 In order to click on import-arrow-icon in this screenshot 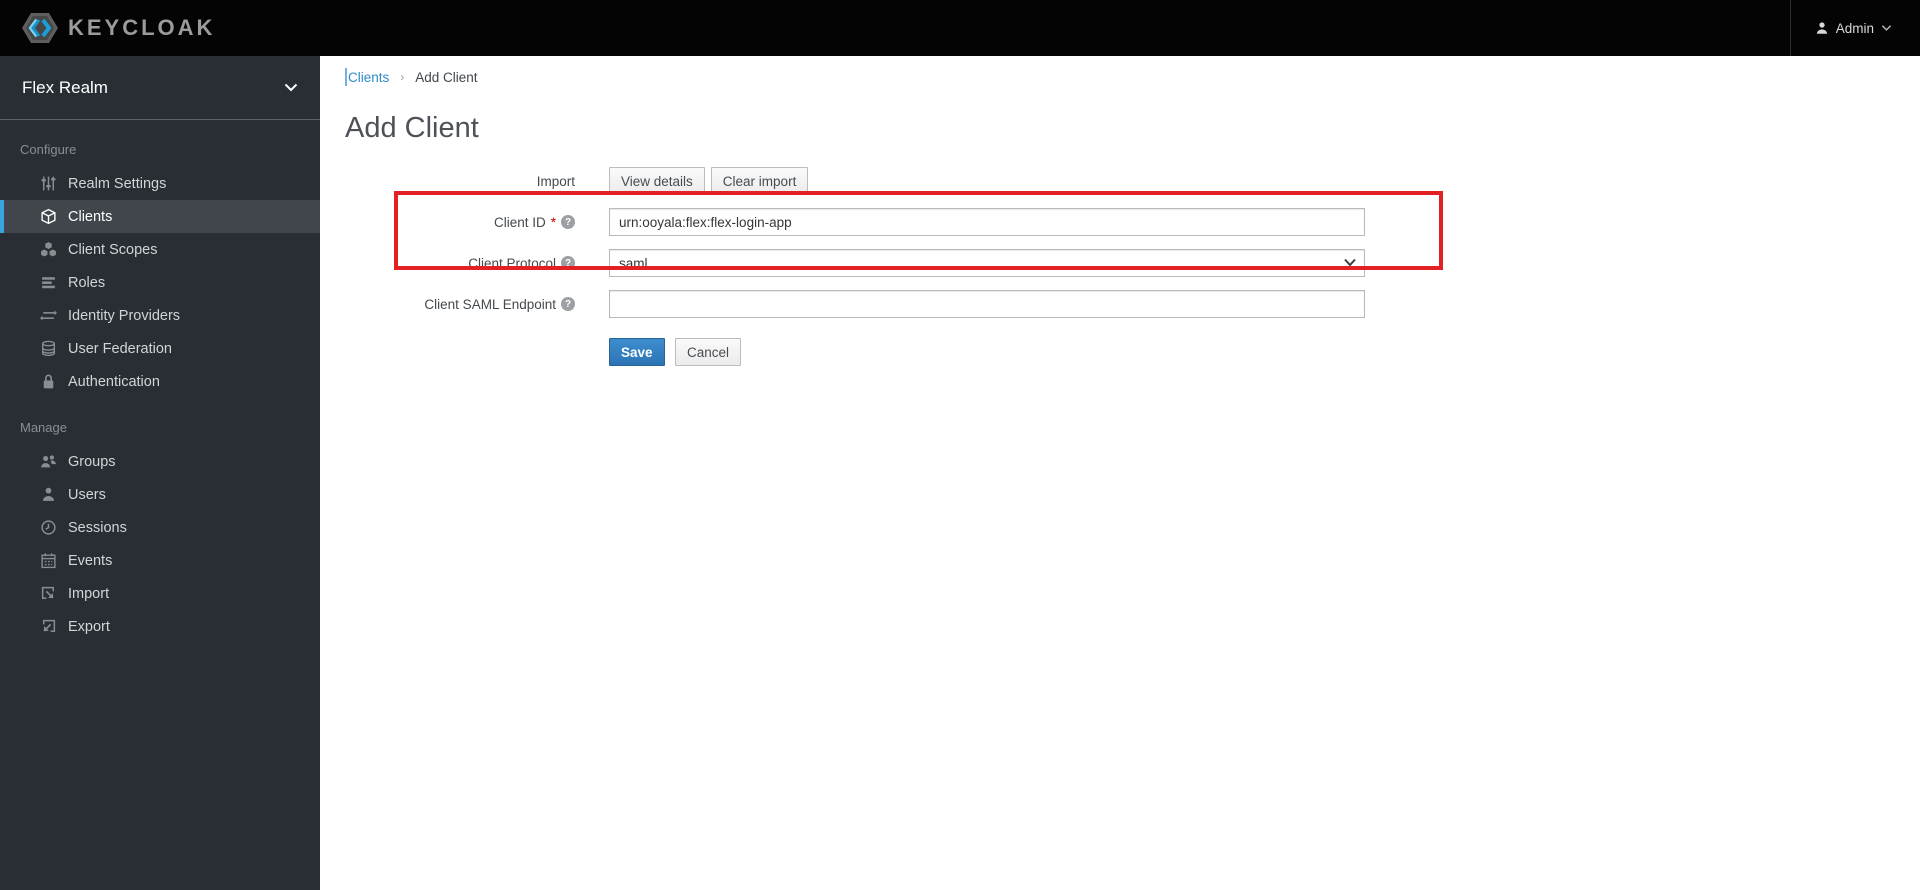, I will do `click(48, 593)`.